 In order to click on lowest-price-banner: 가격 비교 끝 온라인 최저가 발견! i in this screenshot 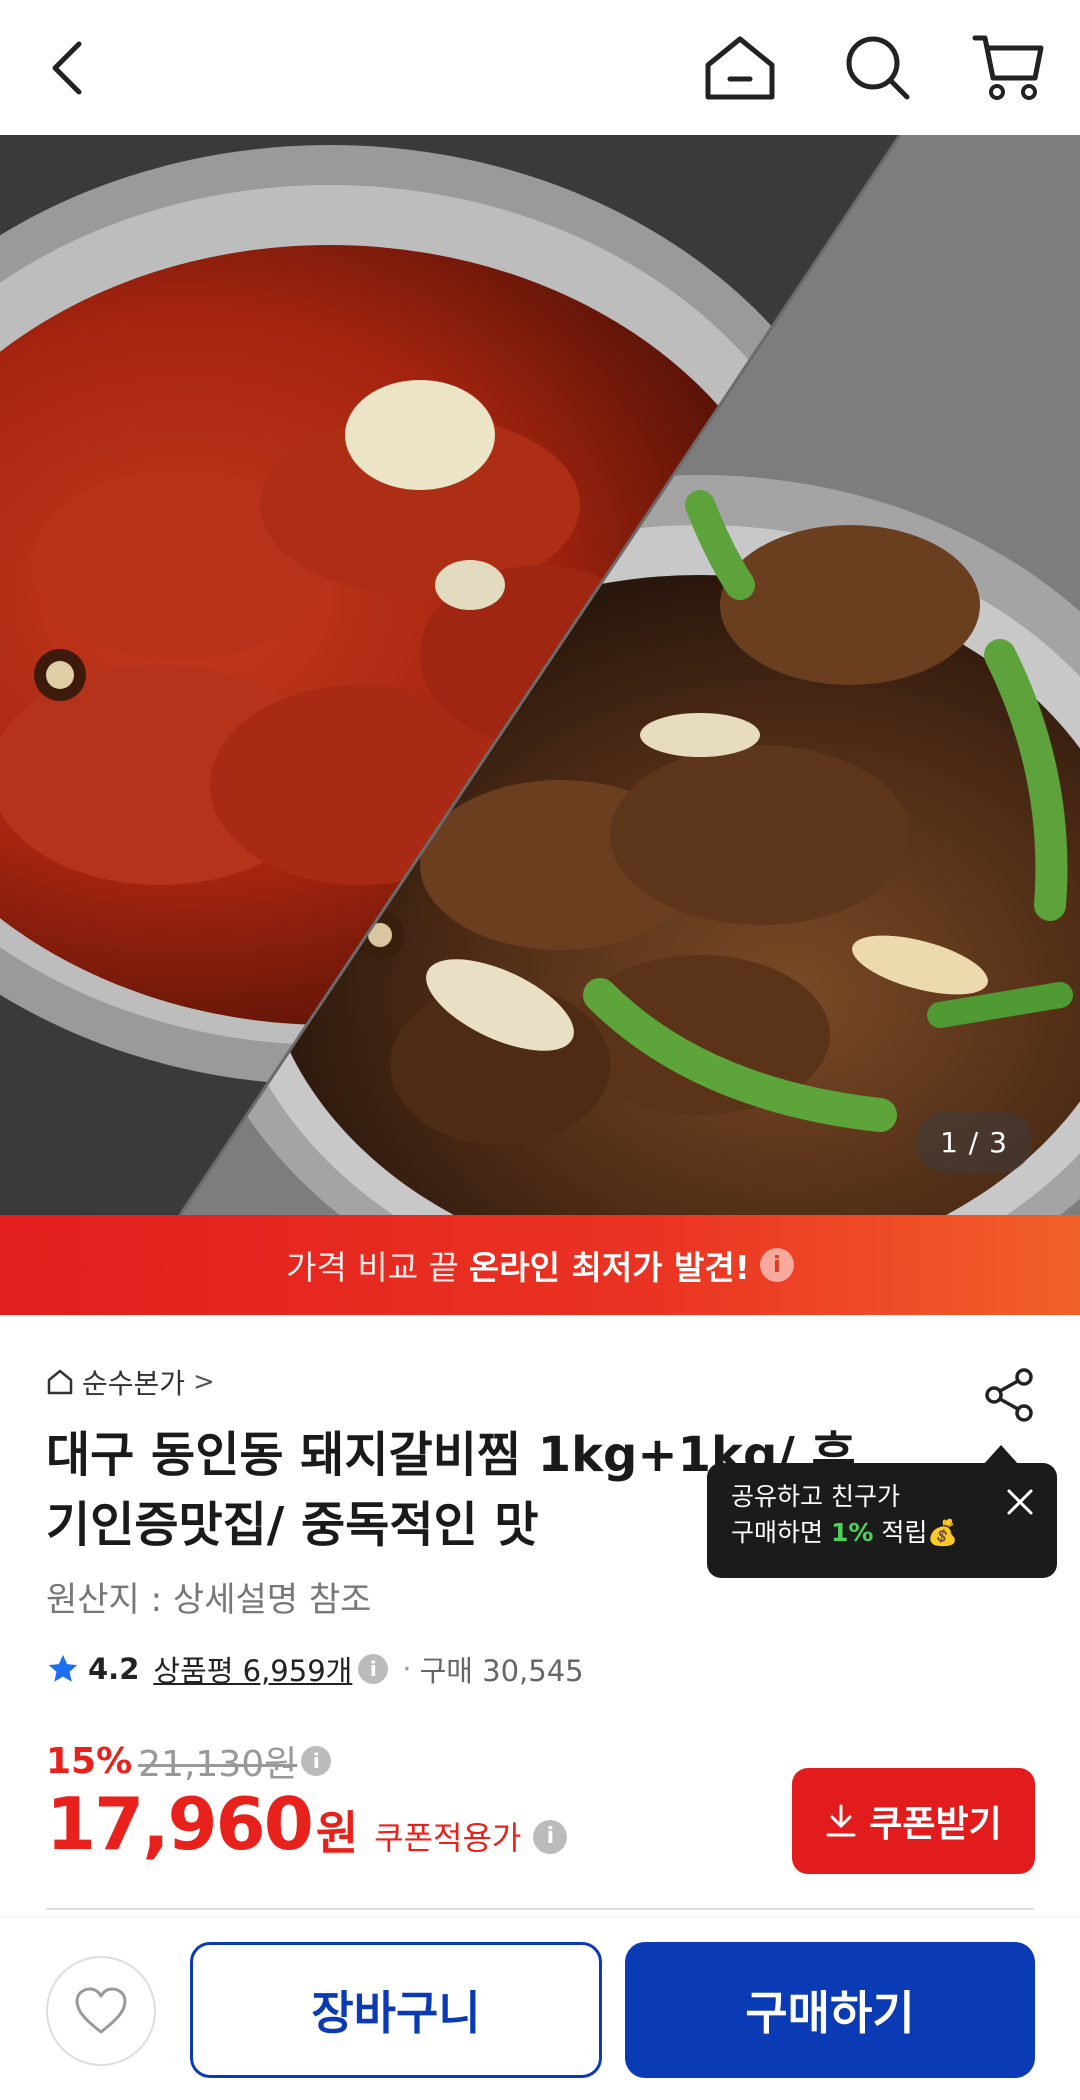, I will do `click(540, 1265)`.